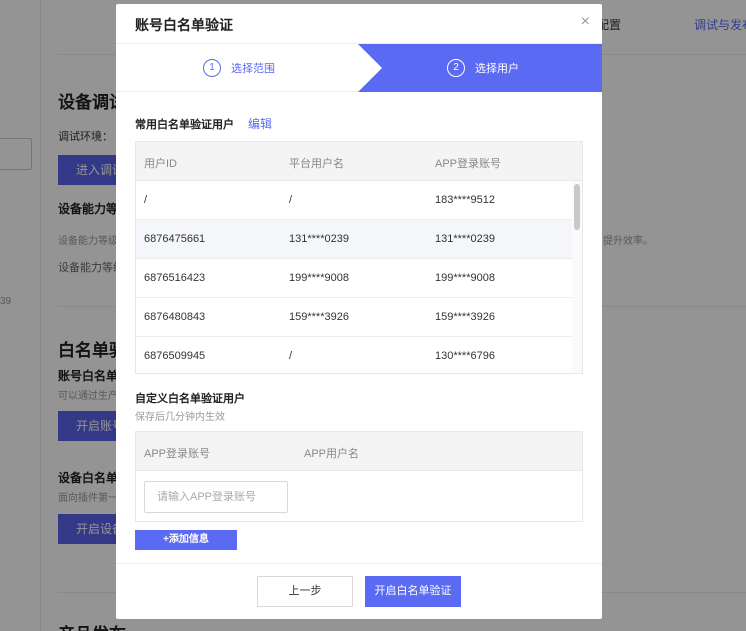 The image size is (746, 631). What do you see at coordinates (465, 278) in the screenshot?
I see `cell-app-account: 199****9008` at bounding box center [465, 278].